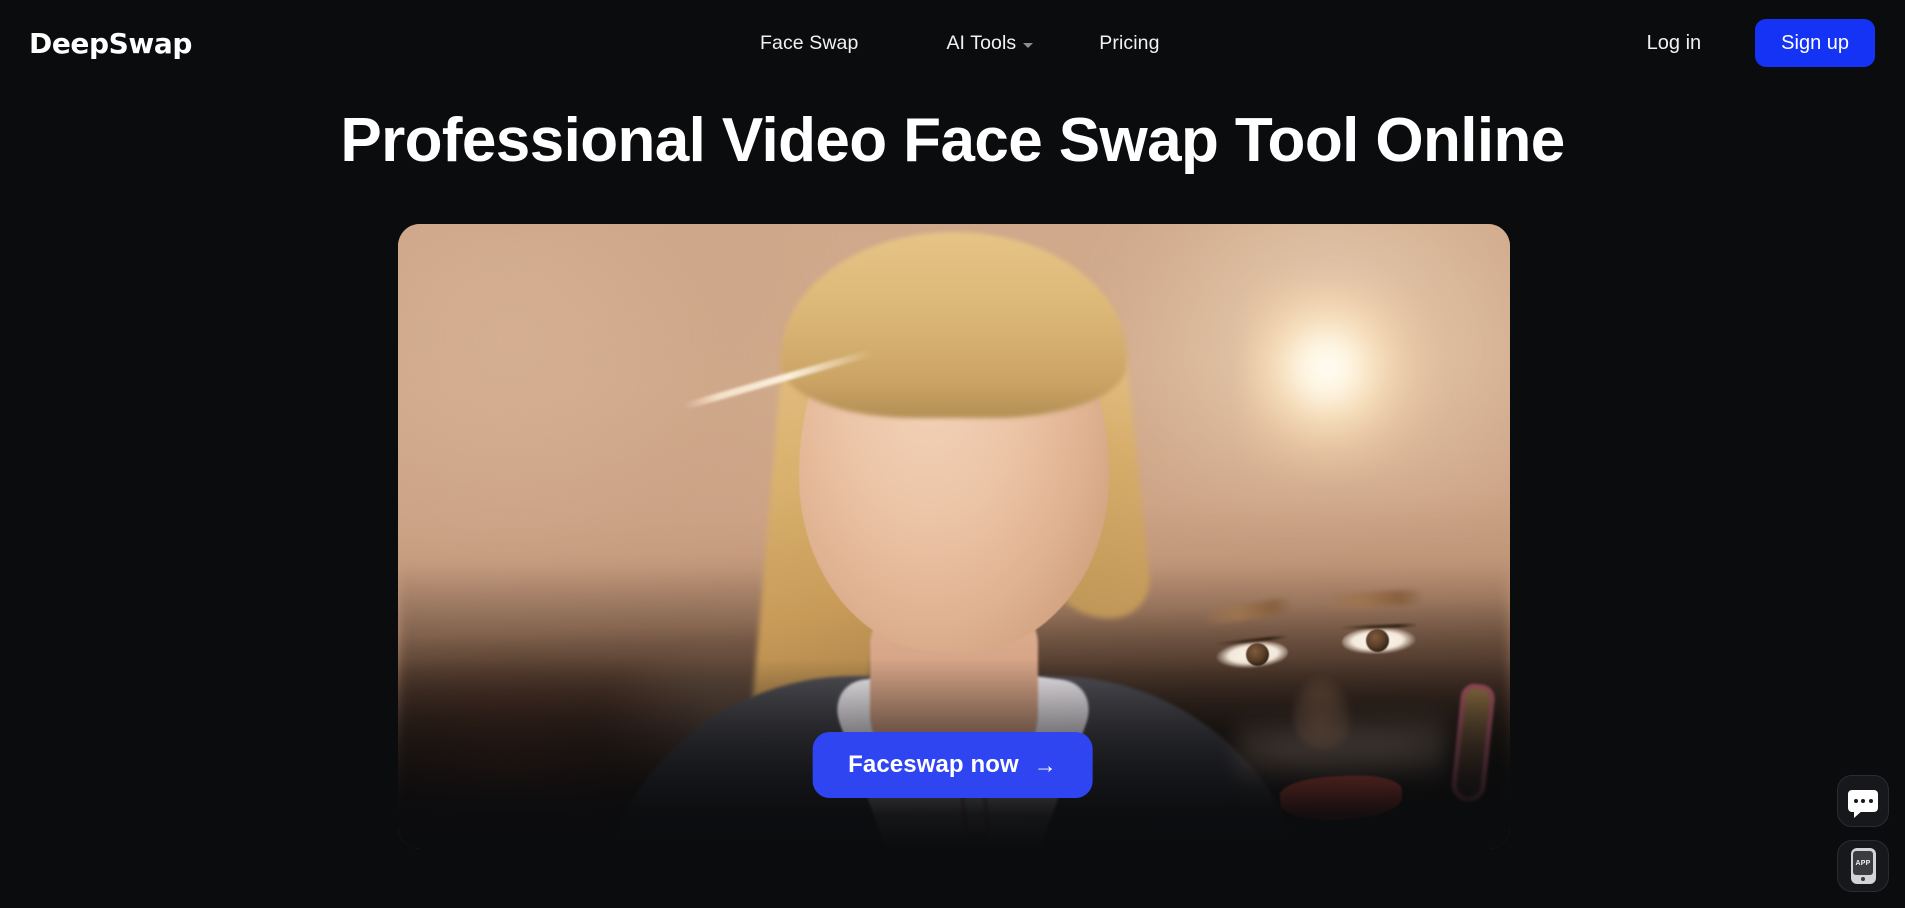 This screenshot has height=908, width=1905. Describe the element at coordinates (1863, 833) in the screenshot. I see `floating-action-column: APP` at that location.